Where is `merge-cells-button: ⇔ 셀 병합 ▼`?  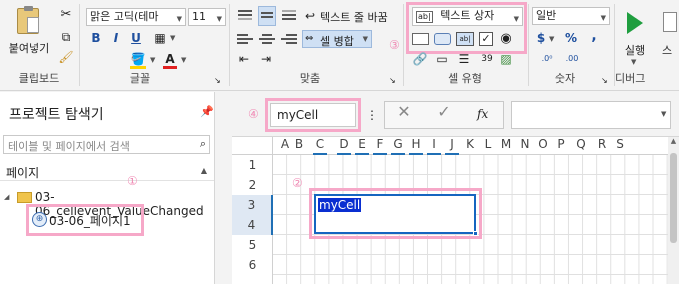 merge-cells-button: ⇔ 셀 병합 ▼ is located at coordinates (337, 39).